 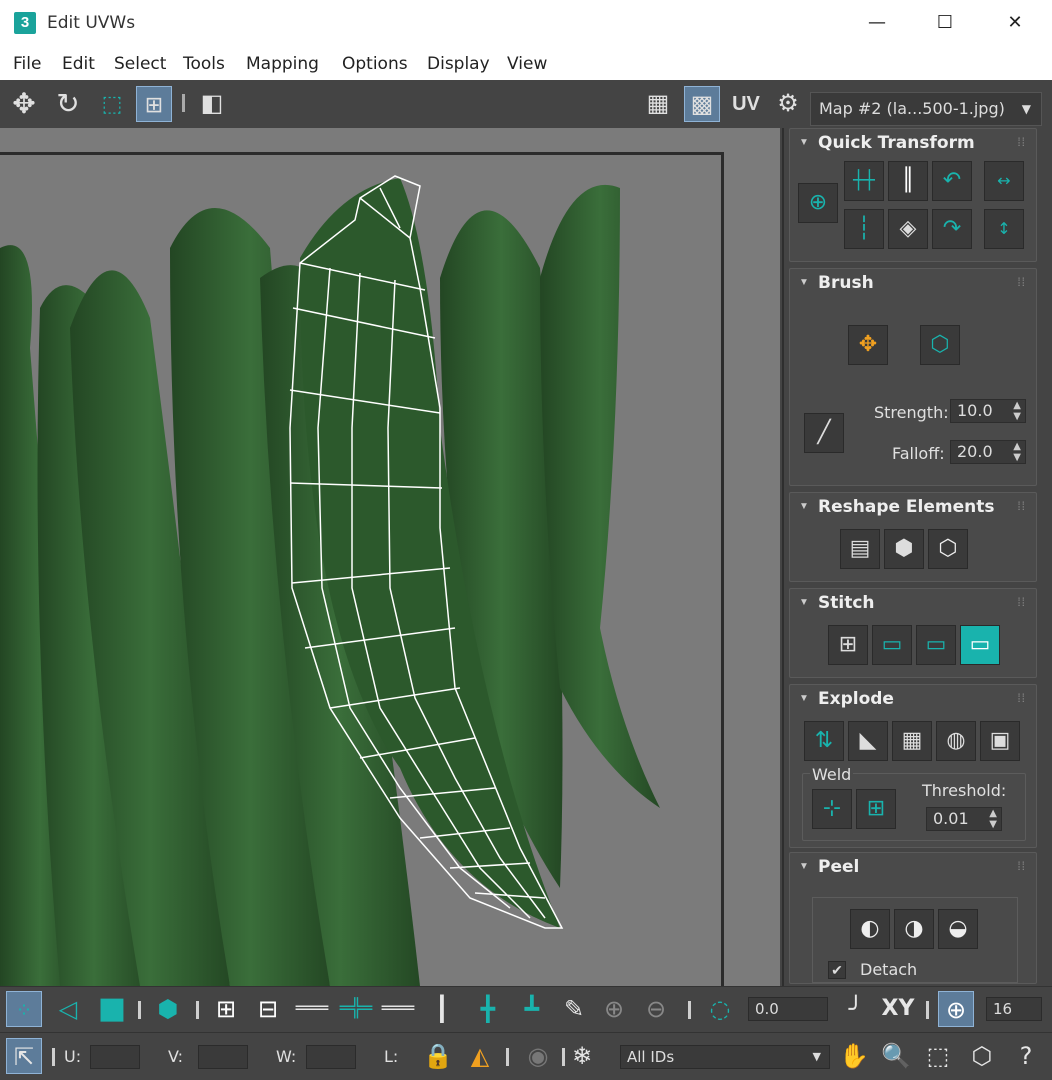 What do you see at coordinates (582, 1056) in the screenshot?
I see `freeze-icon: ❄` at bounding box center [582, 1056].